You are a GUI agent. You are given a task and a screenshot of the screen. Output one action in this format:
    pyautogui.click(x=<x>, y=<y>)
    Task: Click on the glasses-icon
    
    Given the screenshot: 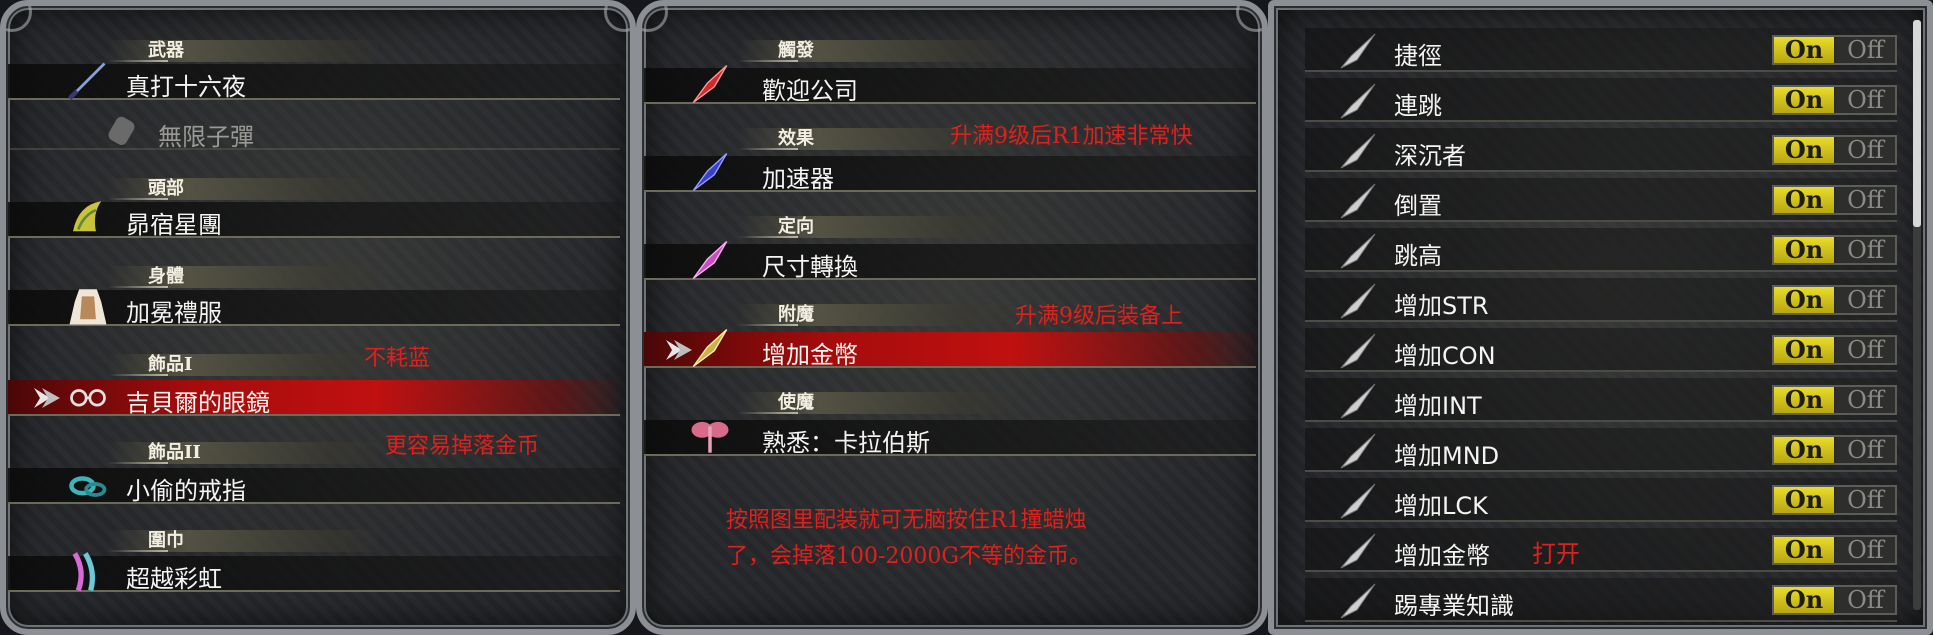 What is the action you would take?
    pyautogui.click(x=88, y=396)
    